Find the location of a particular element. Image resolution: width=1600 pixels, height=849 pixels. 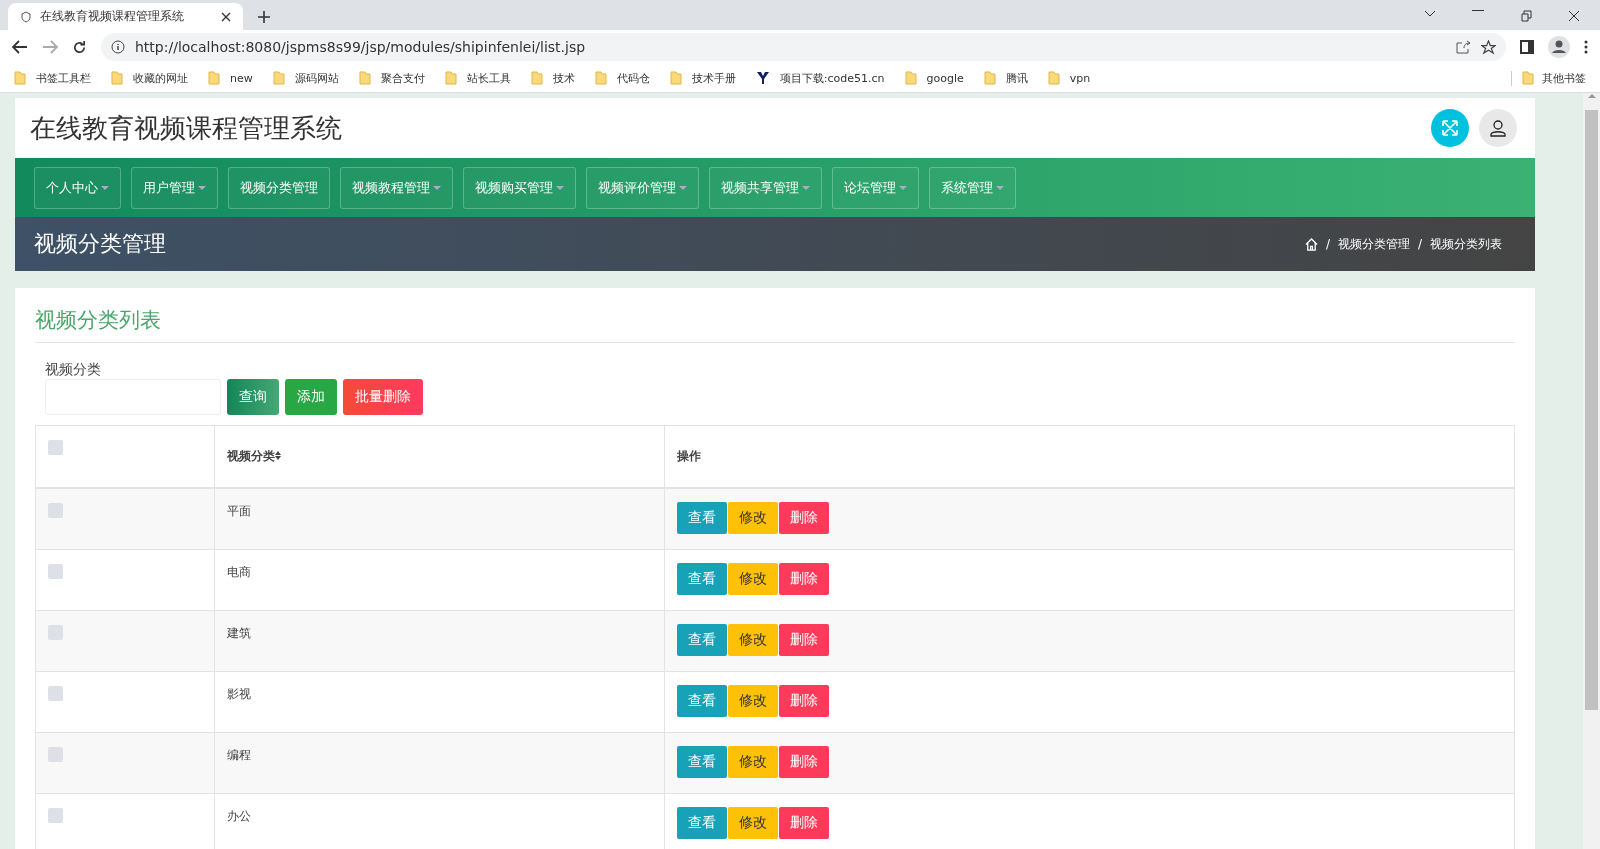

table-cell: 编程 is located at coordinates (239, 754).